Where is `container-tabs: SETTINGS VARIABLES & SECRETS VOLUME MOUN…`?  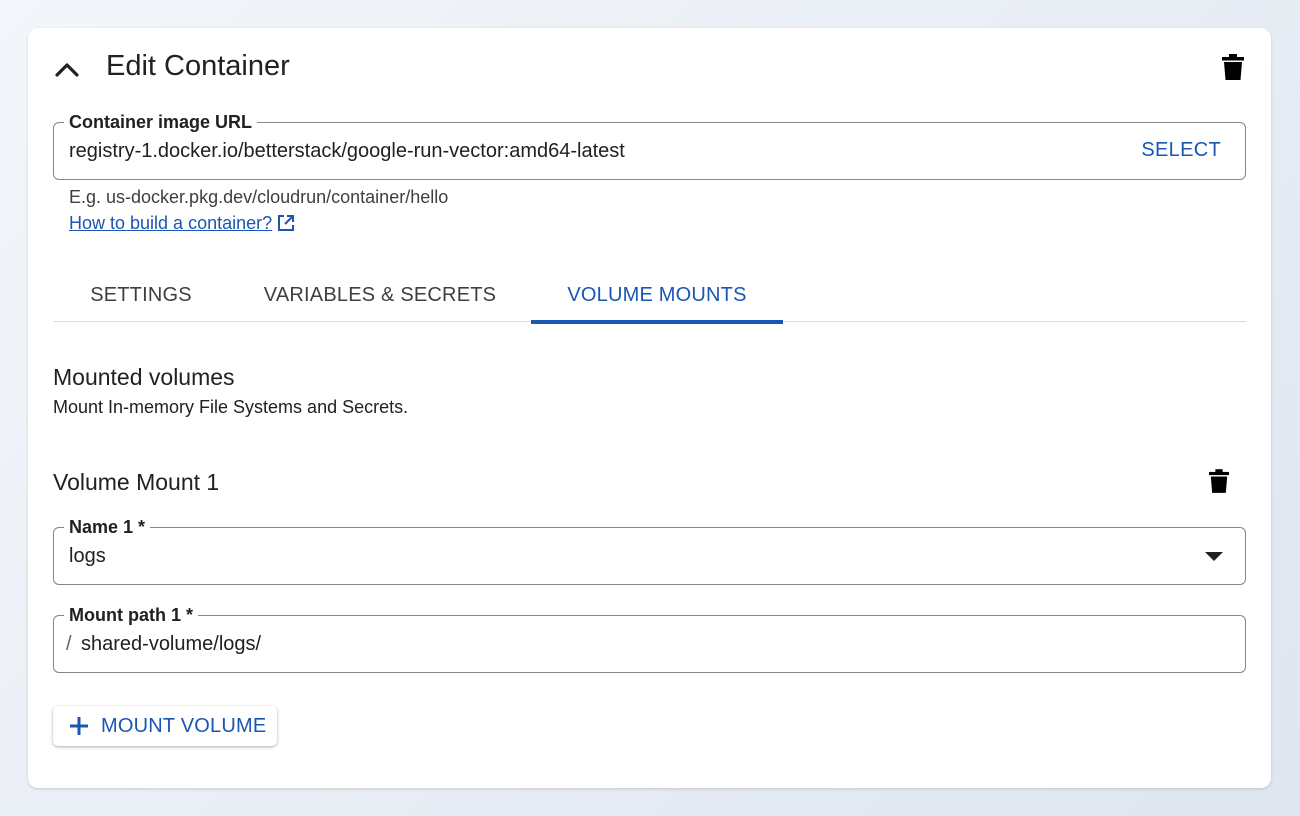 container-tabs: SETTINGS VARIABLES & SECRETS VOLUME MOUN… is located at coordinates (649, 296).